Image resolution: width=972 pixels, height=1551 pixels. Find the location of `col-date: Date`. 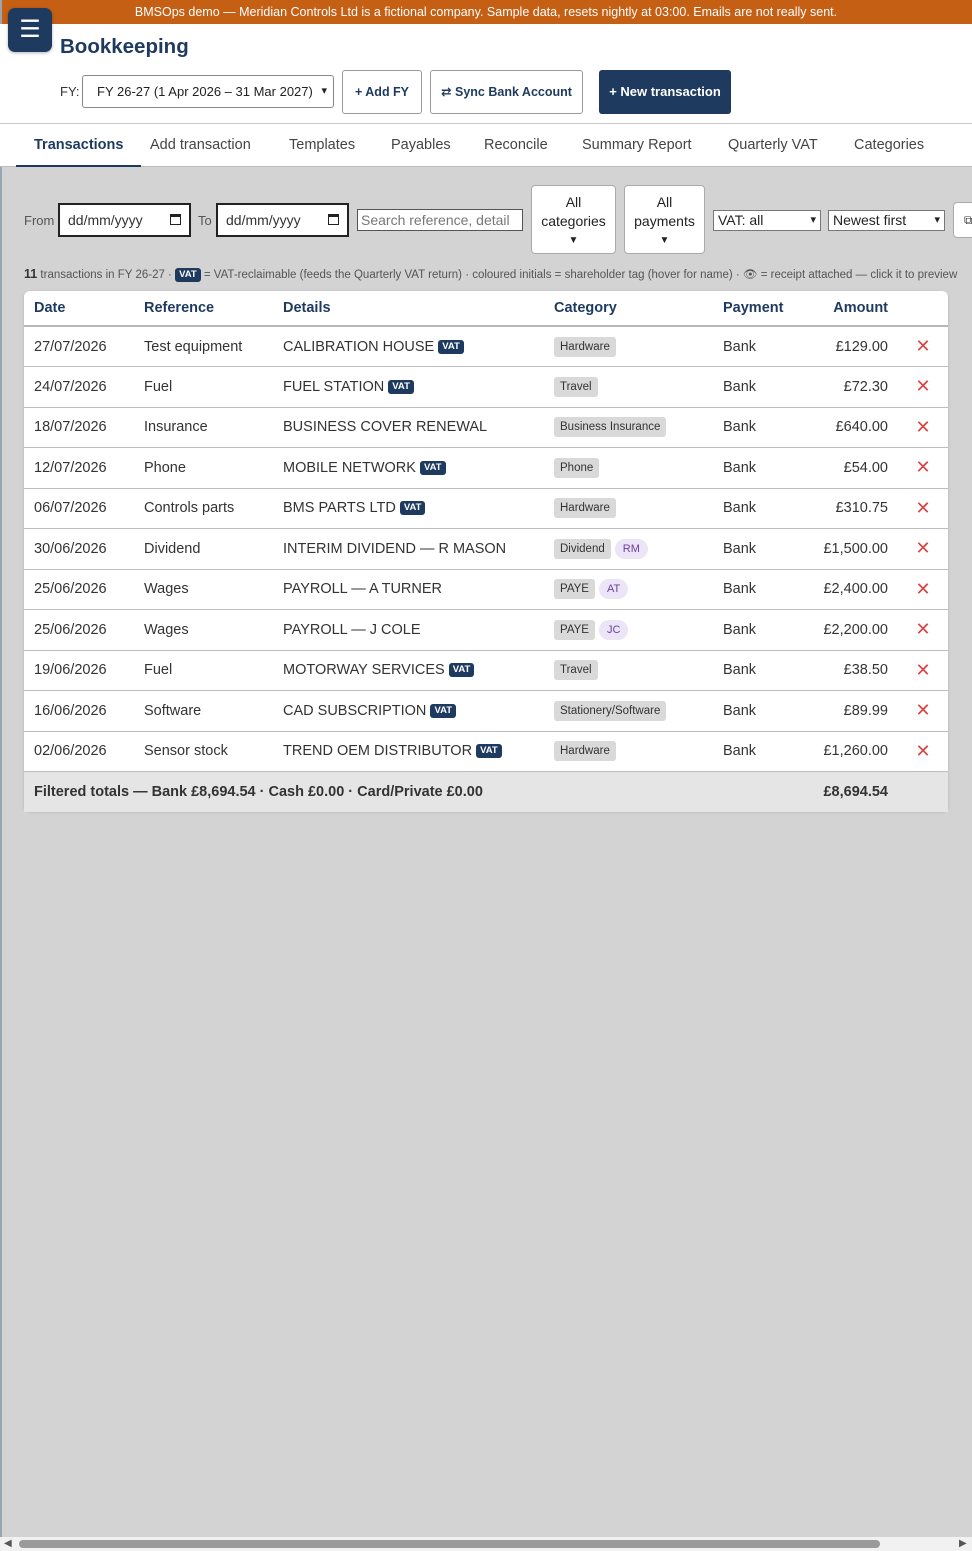

col-date: Date is located at coordinates (79, 309).